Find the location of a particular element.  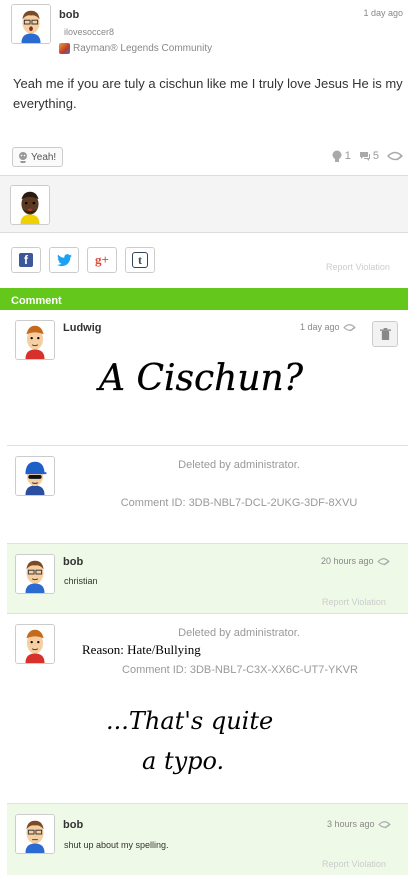

share-twitter-button is located at coordinates (64, 260).